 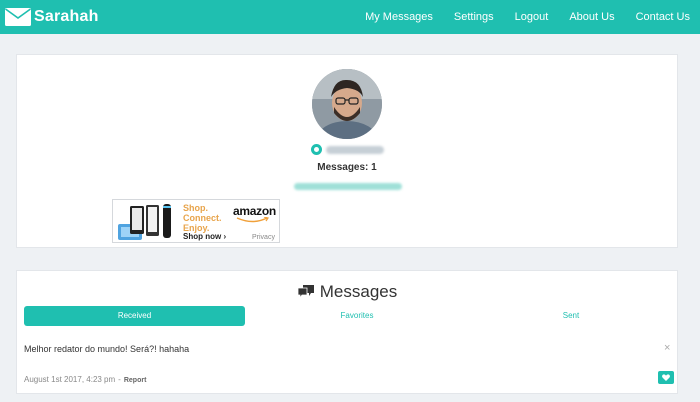 I want to click on profile-name-row, so click(x=347, y=149).